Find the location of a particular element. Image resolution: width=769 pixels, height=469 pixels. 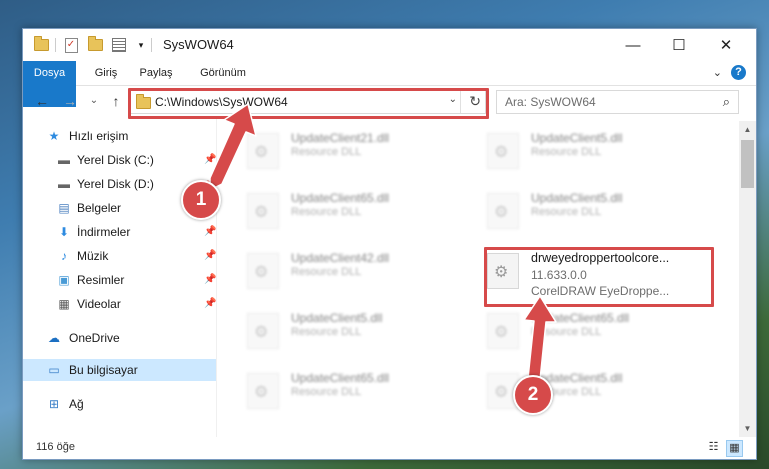

file-name: UpdateClient21.dll is located at coordinates (340, 138).